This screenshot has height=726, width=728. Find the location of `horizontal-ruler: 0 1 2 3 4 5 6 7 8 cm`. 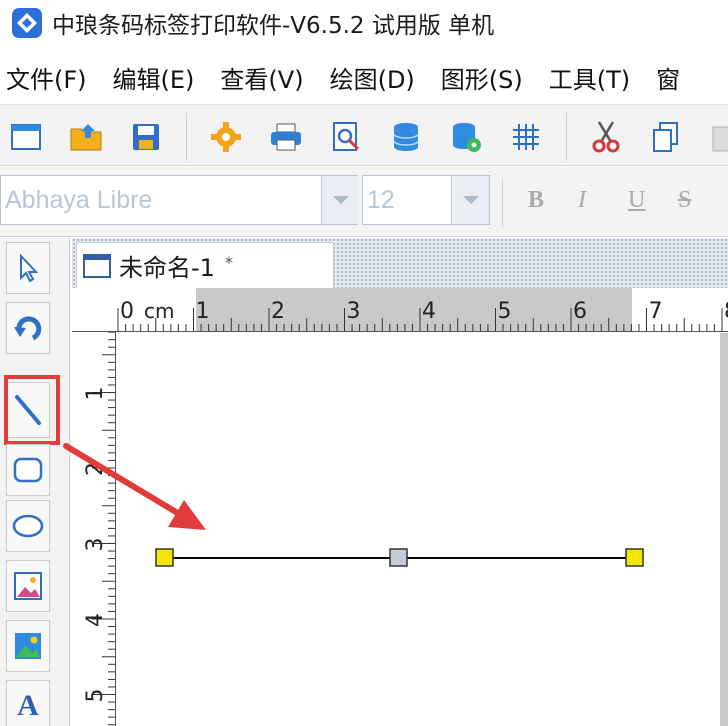

horizontal-ruler: 0 1 2 3 4 5 6 7 8 cm is located at coordinates (400, 310).